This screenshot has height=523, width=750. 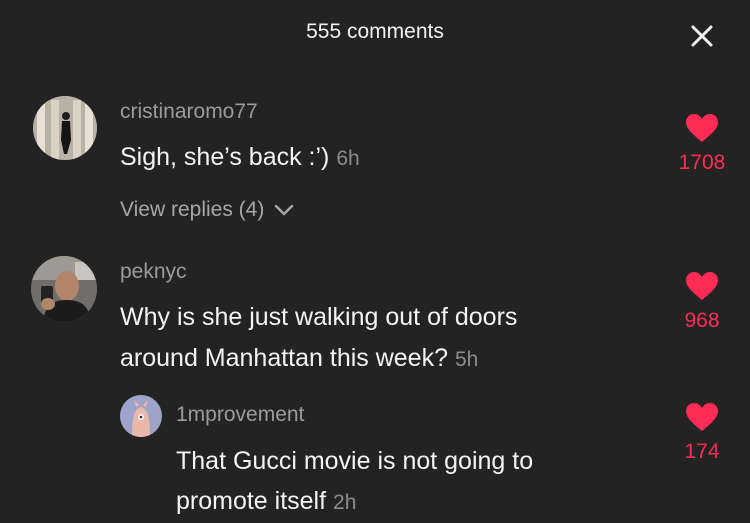 What do you see at coordinates (319, 317) in the screenshot?
I see `comment-text-line: Why is she just walking out of doors` at bounding box center [319, 317].